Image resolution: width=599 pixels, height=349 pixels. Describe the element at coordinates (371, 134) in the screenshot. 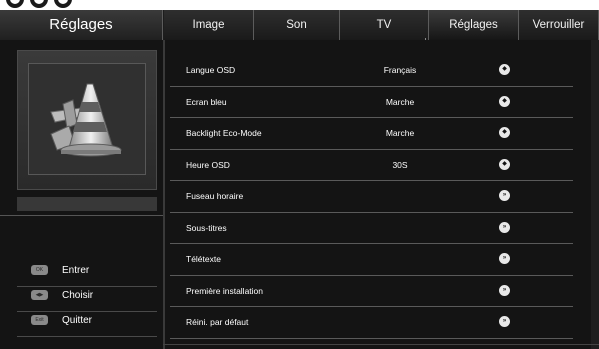

I see `setting-backlight-eco-mode: Backlight Eco-Mode Marche ◆` at that location.